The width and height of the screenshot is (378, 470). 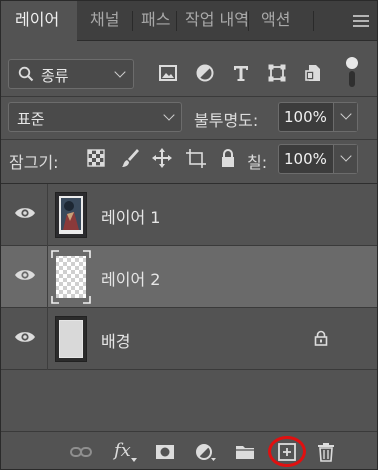 I want to click on layer-style-fx-button: fx, so click(x=122, y=450).